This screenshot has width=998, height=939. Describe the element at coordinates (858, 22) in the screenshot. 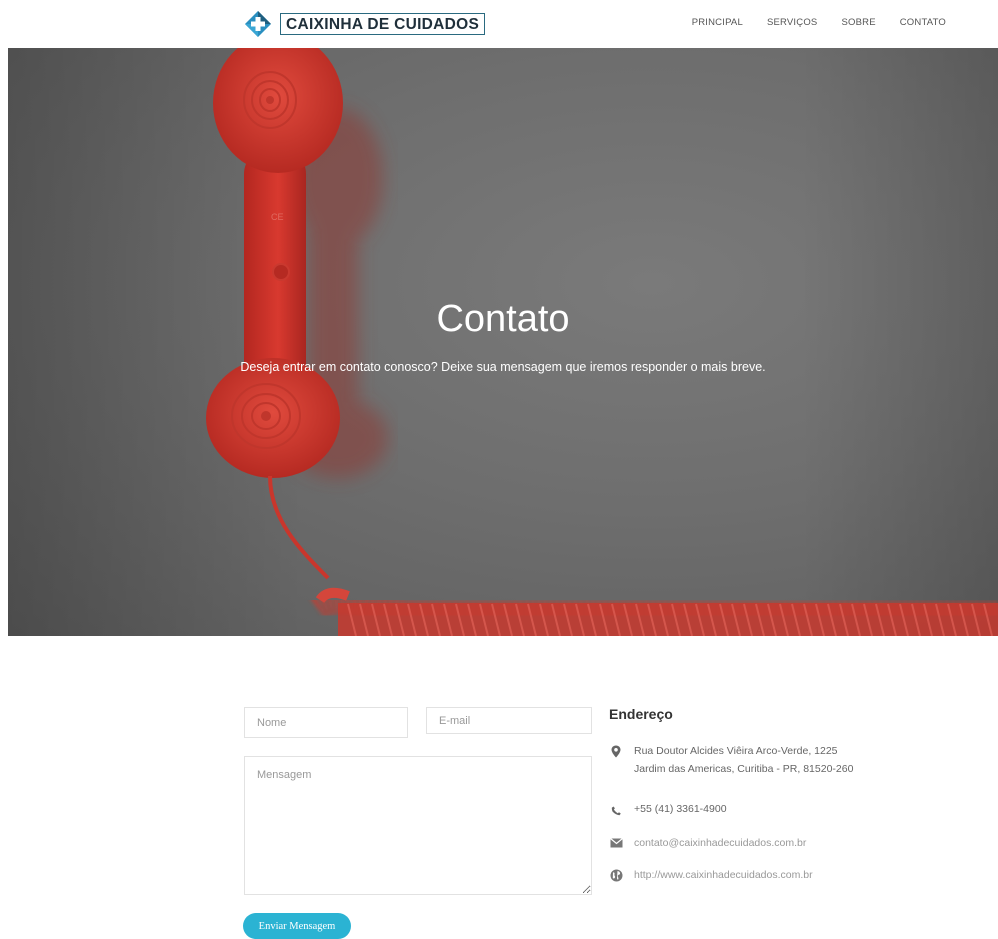

I see `nav-item-sobre: SOBRE` at that location.